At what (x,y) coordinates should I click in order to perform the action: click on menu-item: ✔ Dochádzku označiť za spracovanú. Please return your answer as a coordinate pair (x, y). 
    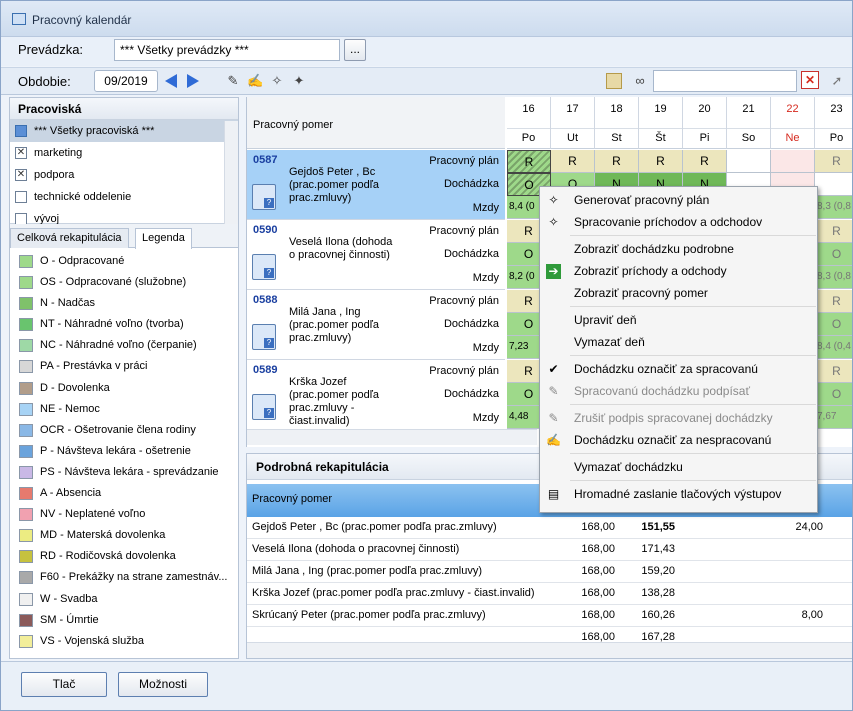
    Looking at the image, I should click on (678, 369).